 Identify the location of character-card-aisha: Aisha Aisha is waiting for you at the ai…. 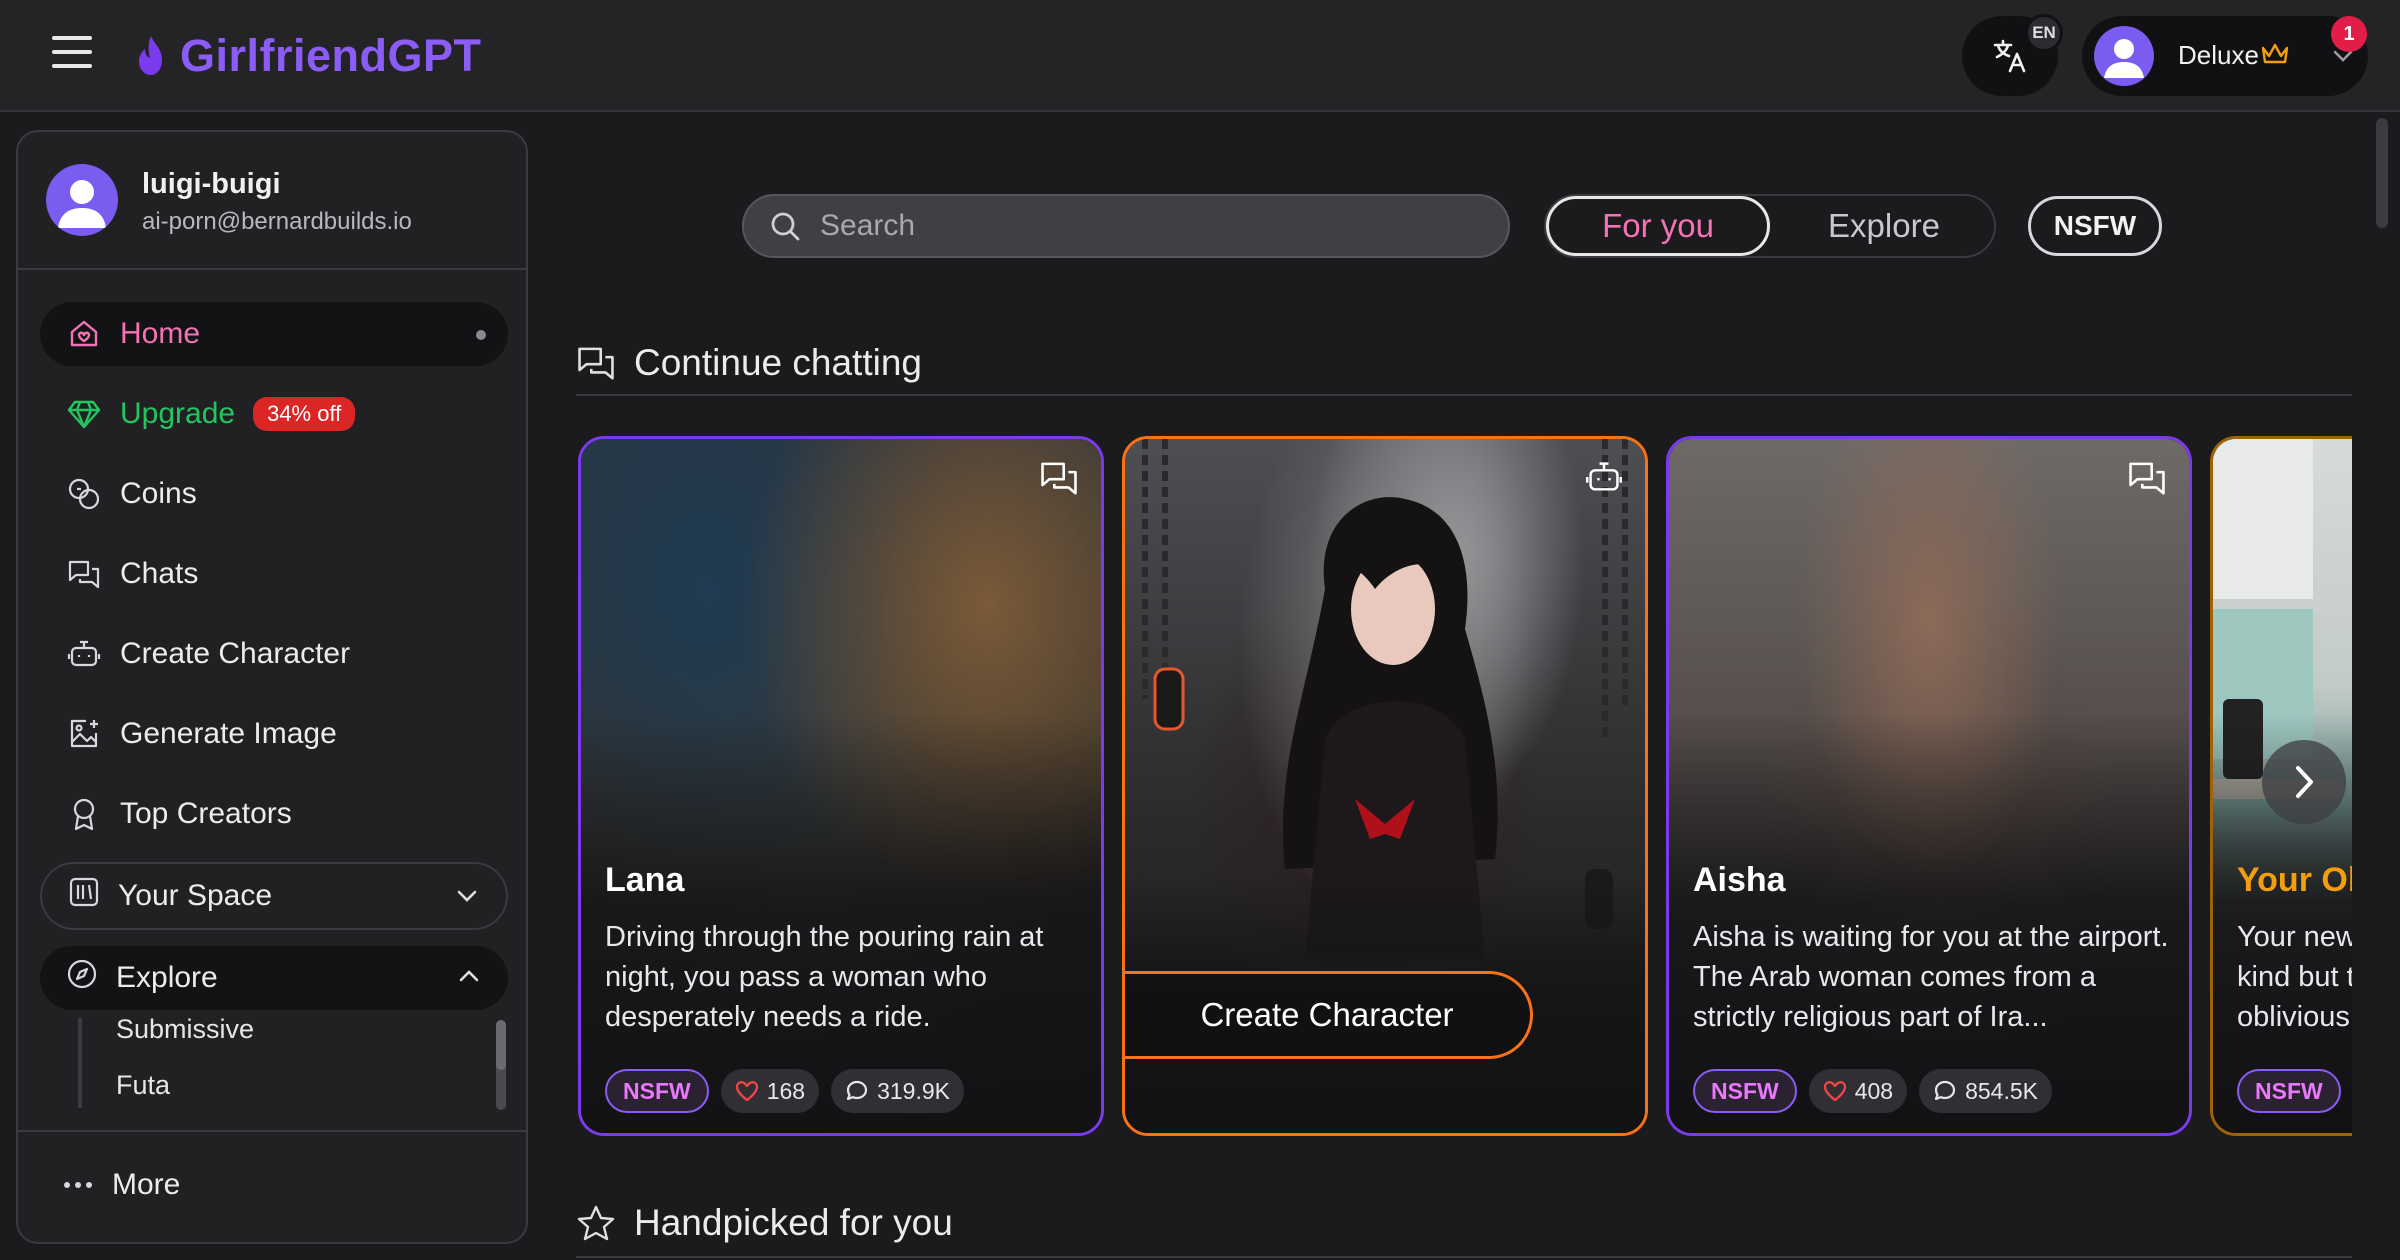
(1929, 786).